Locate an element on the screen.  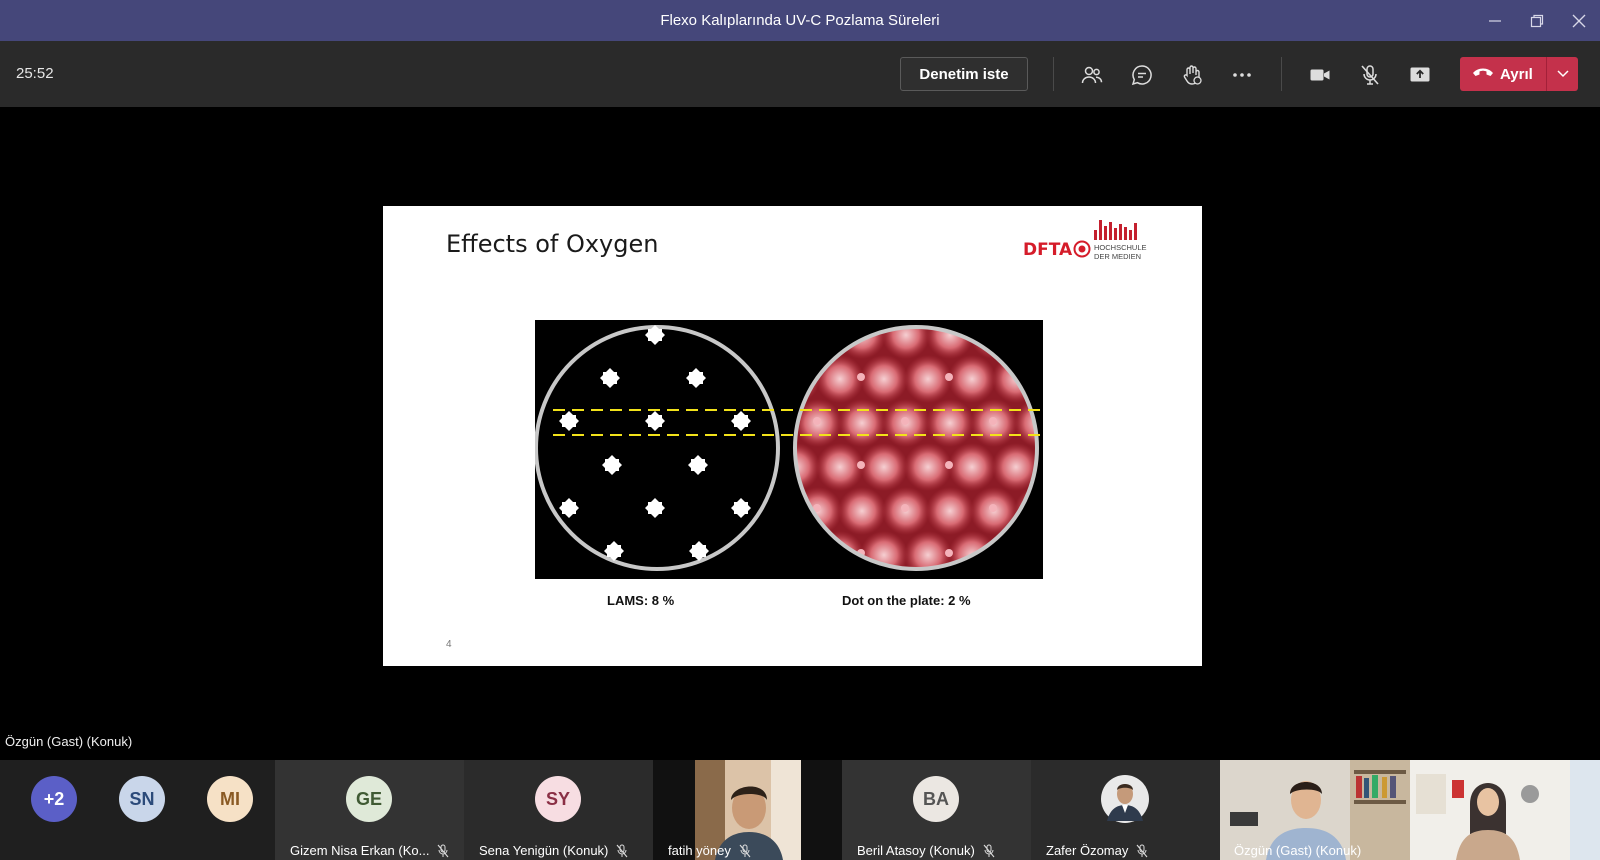
minimize-icon is located at coordinates (1495, 20).